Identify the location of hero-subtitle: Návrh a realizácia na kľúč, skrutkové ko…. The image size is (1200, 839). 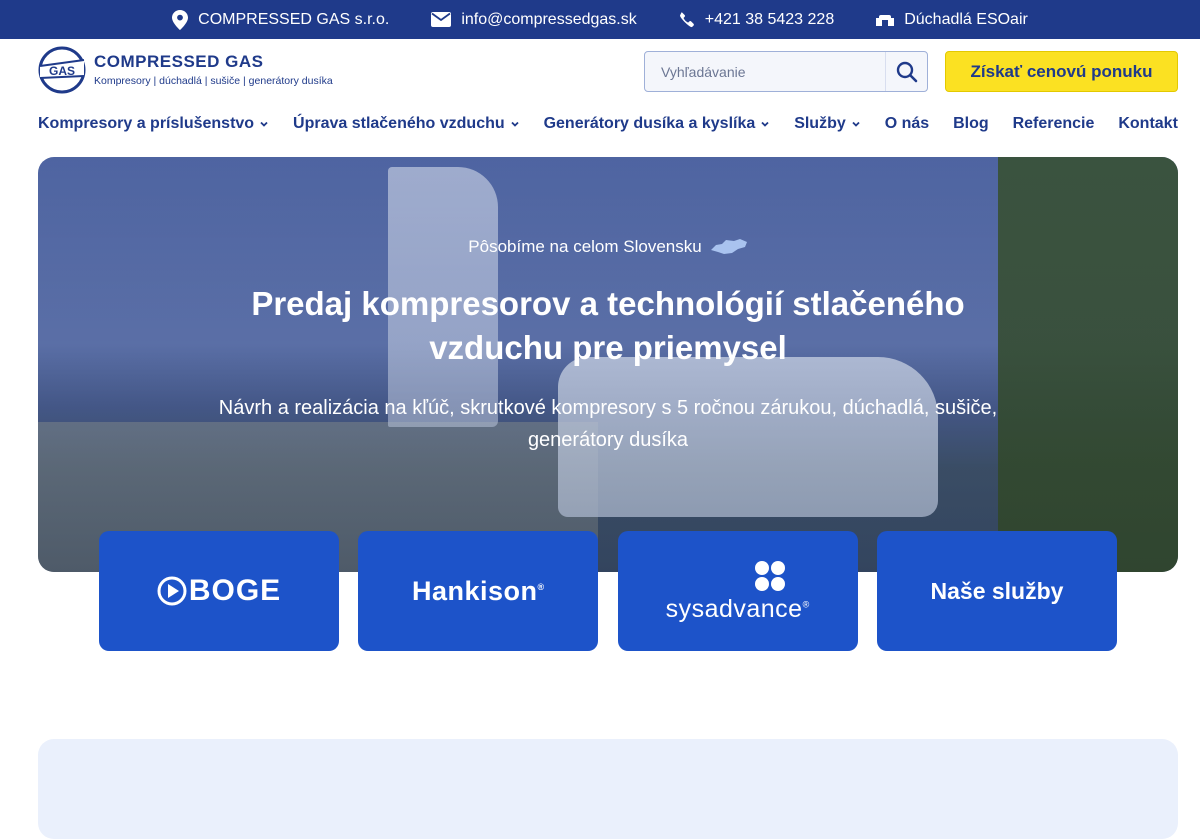
(608, 424).